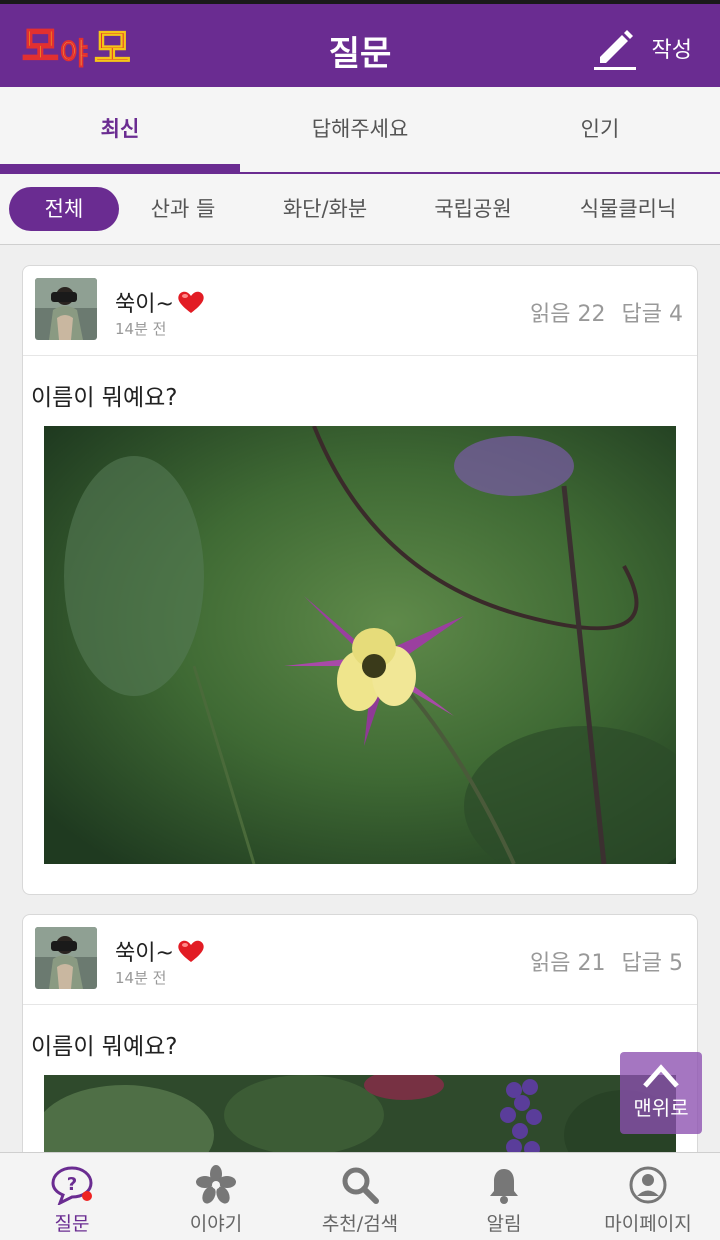 This screenshot has width=720, height=1240. I want to click on nav-question: ? 질문, so click(72, 1196).